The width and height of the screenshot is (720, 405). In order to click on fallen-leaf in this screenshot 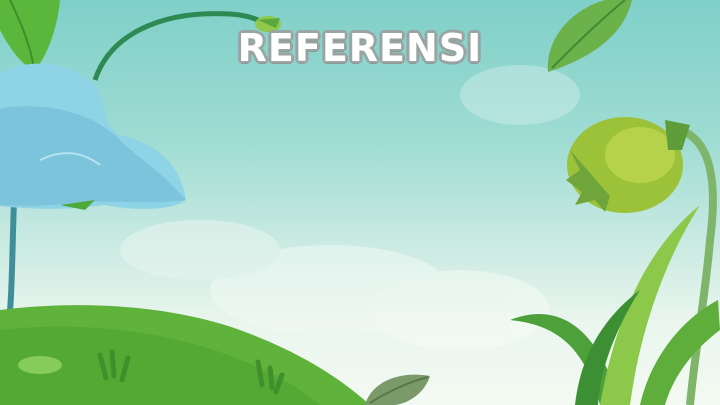, I will do `click(397, 389)`.